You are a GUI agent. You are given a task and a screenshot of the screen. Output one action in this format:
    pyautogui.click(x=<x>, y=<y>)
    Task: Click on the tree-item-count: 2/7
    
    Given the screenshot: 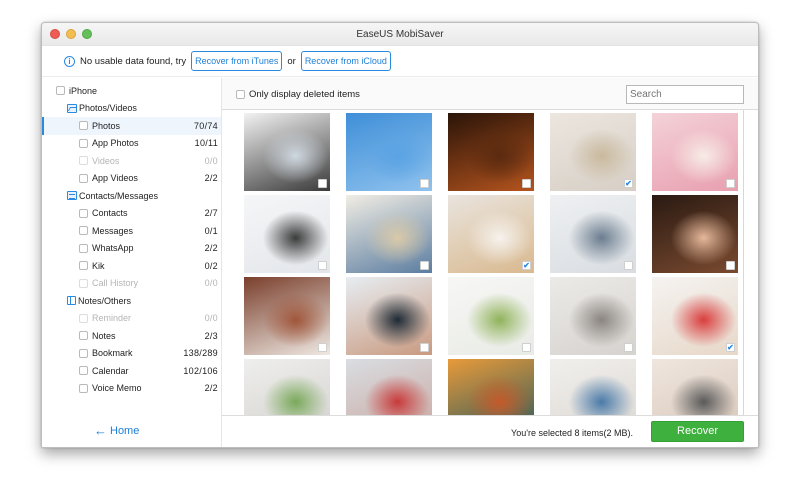 What is the action you would take?
    pyautogui.click(x=211, y=213)
    